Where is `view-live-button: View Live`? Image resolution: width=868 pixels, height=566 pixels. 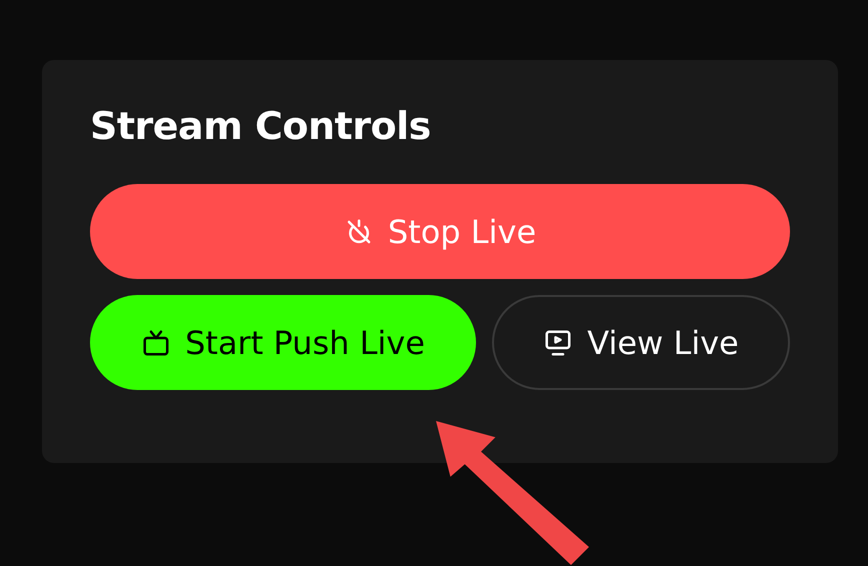 view-live-button: View Live is located at coordinates (641, 342).